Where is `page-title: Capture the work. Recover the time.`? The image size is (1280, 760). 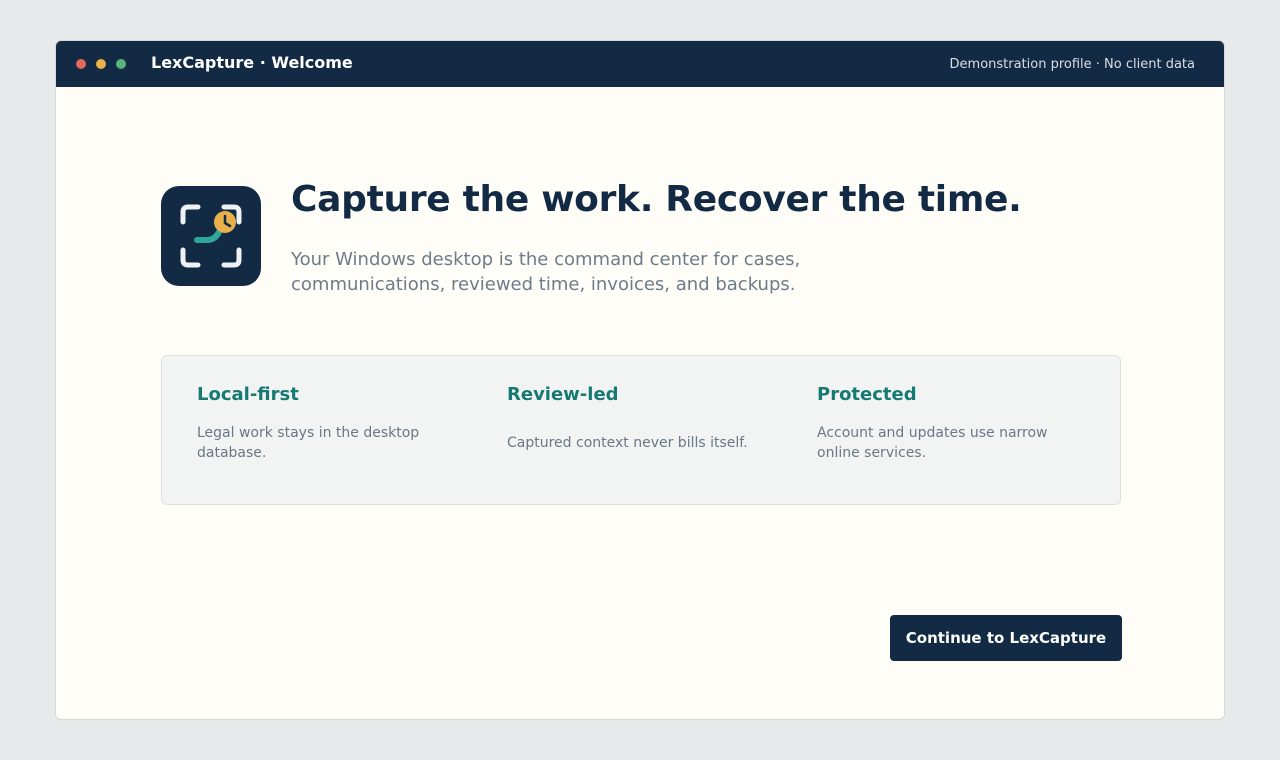
page-title: Capture the work. Recover the time. is located at coordinates (656, 199).